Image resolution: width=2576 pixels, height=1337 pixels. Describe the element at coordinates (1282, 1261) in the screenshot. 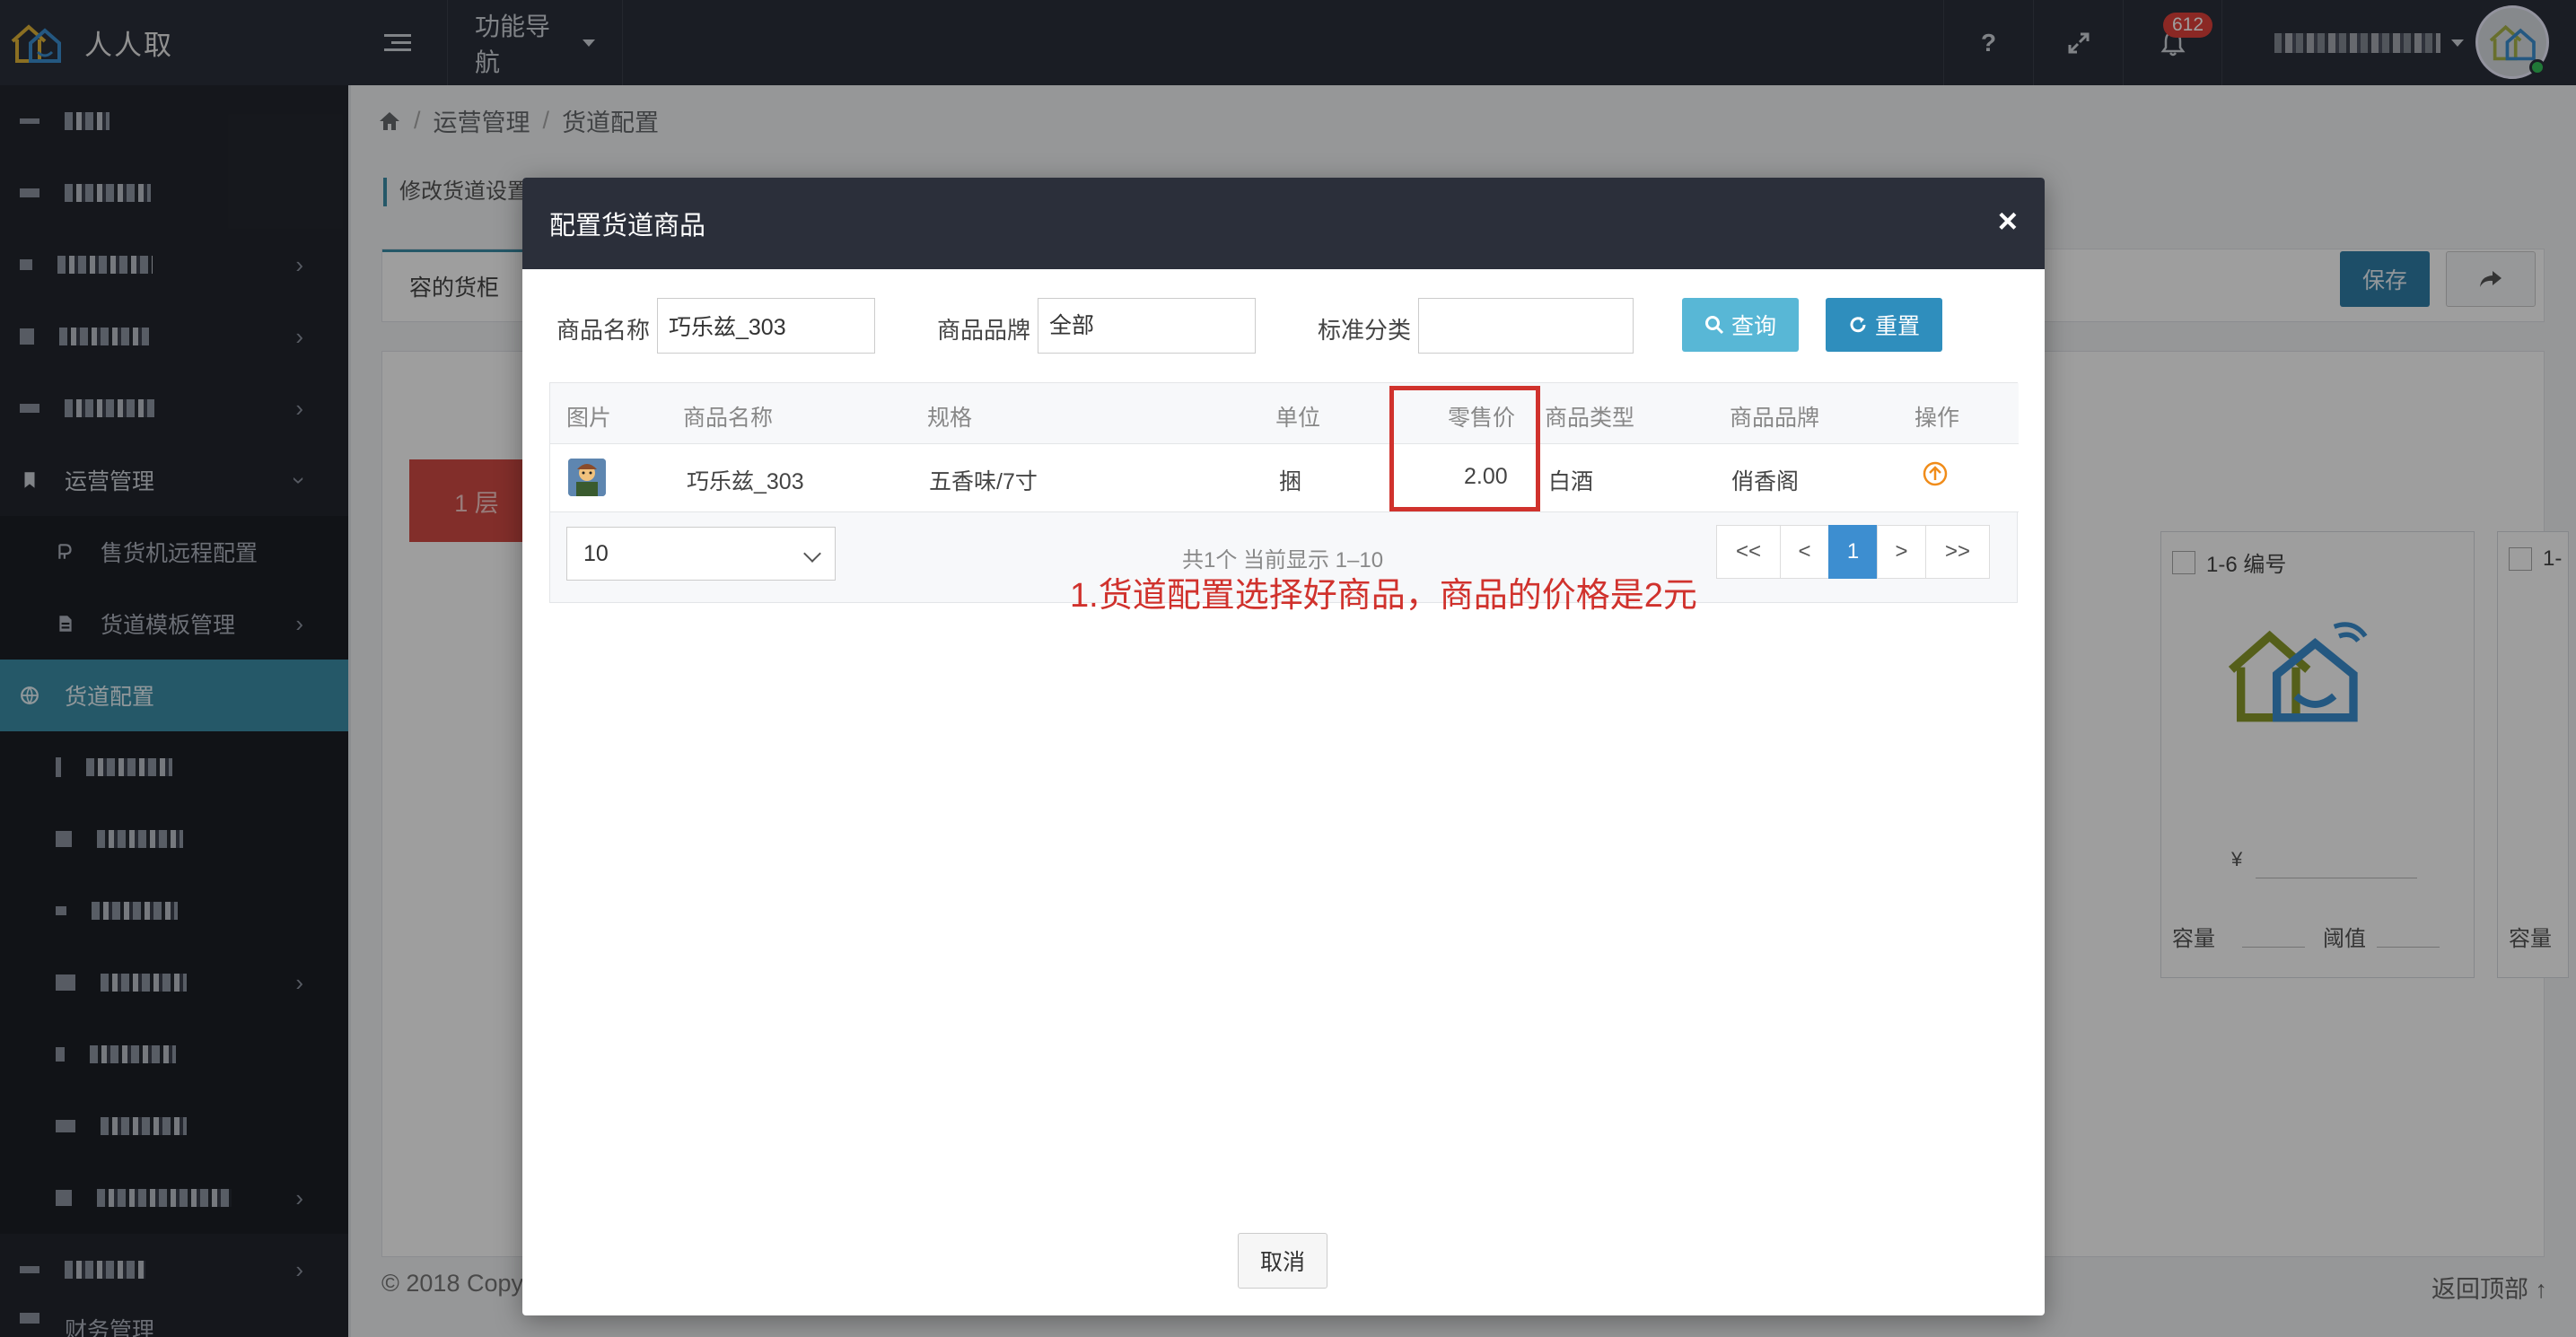

I see `cancel-button: 取消` at that location.